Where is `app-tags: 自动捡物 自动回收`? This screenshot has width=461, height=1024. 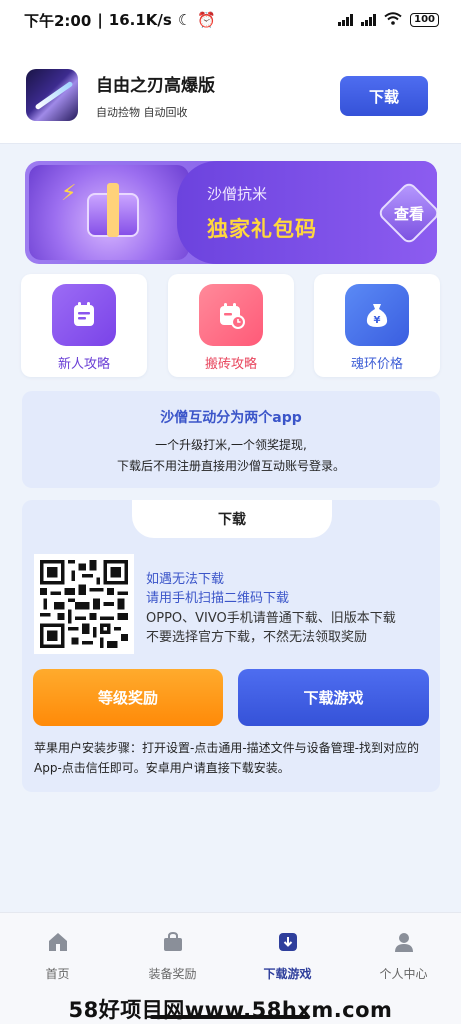 app-tags: 自动捡物 自动回收 is located at coordinates (142, 112).